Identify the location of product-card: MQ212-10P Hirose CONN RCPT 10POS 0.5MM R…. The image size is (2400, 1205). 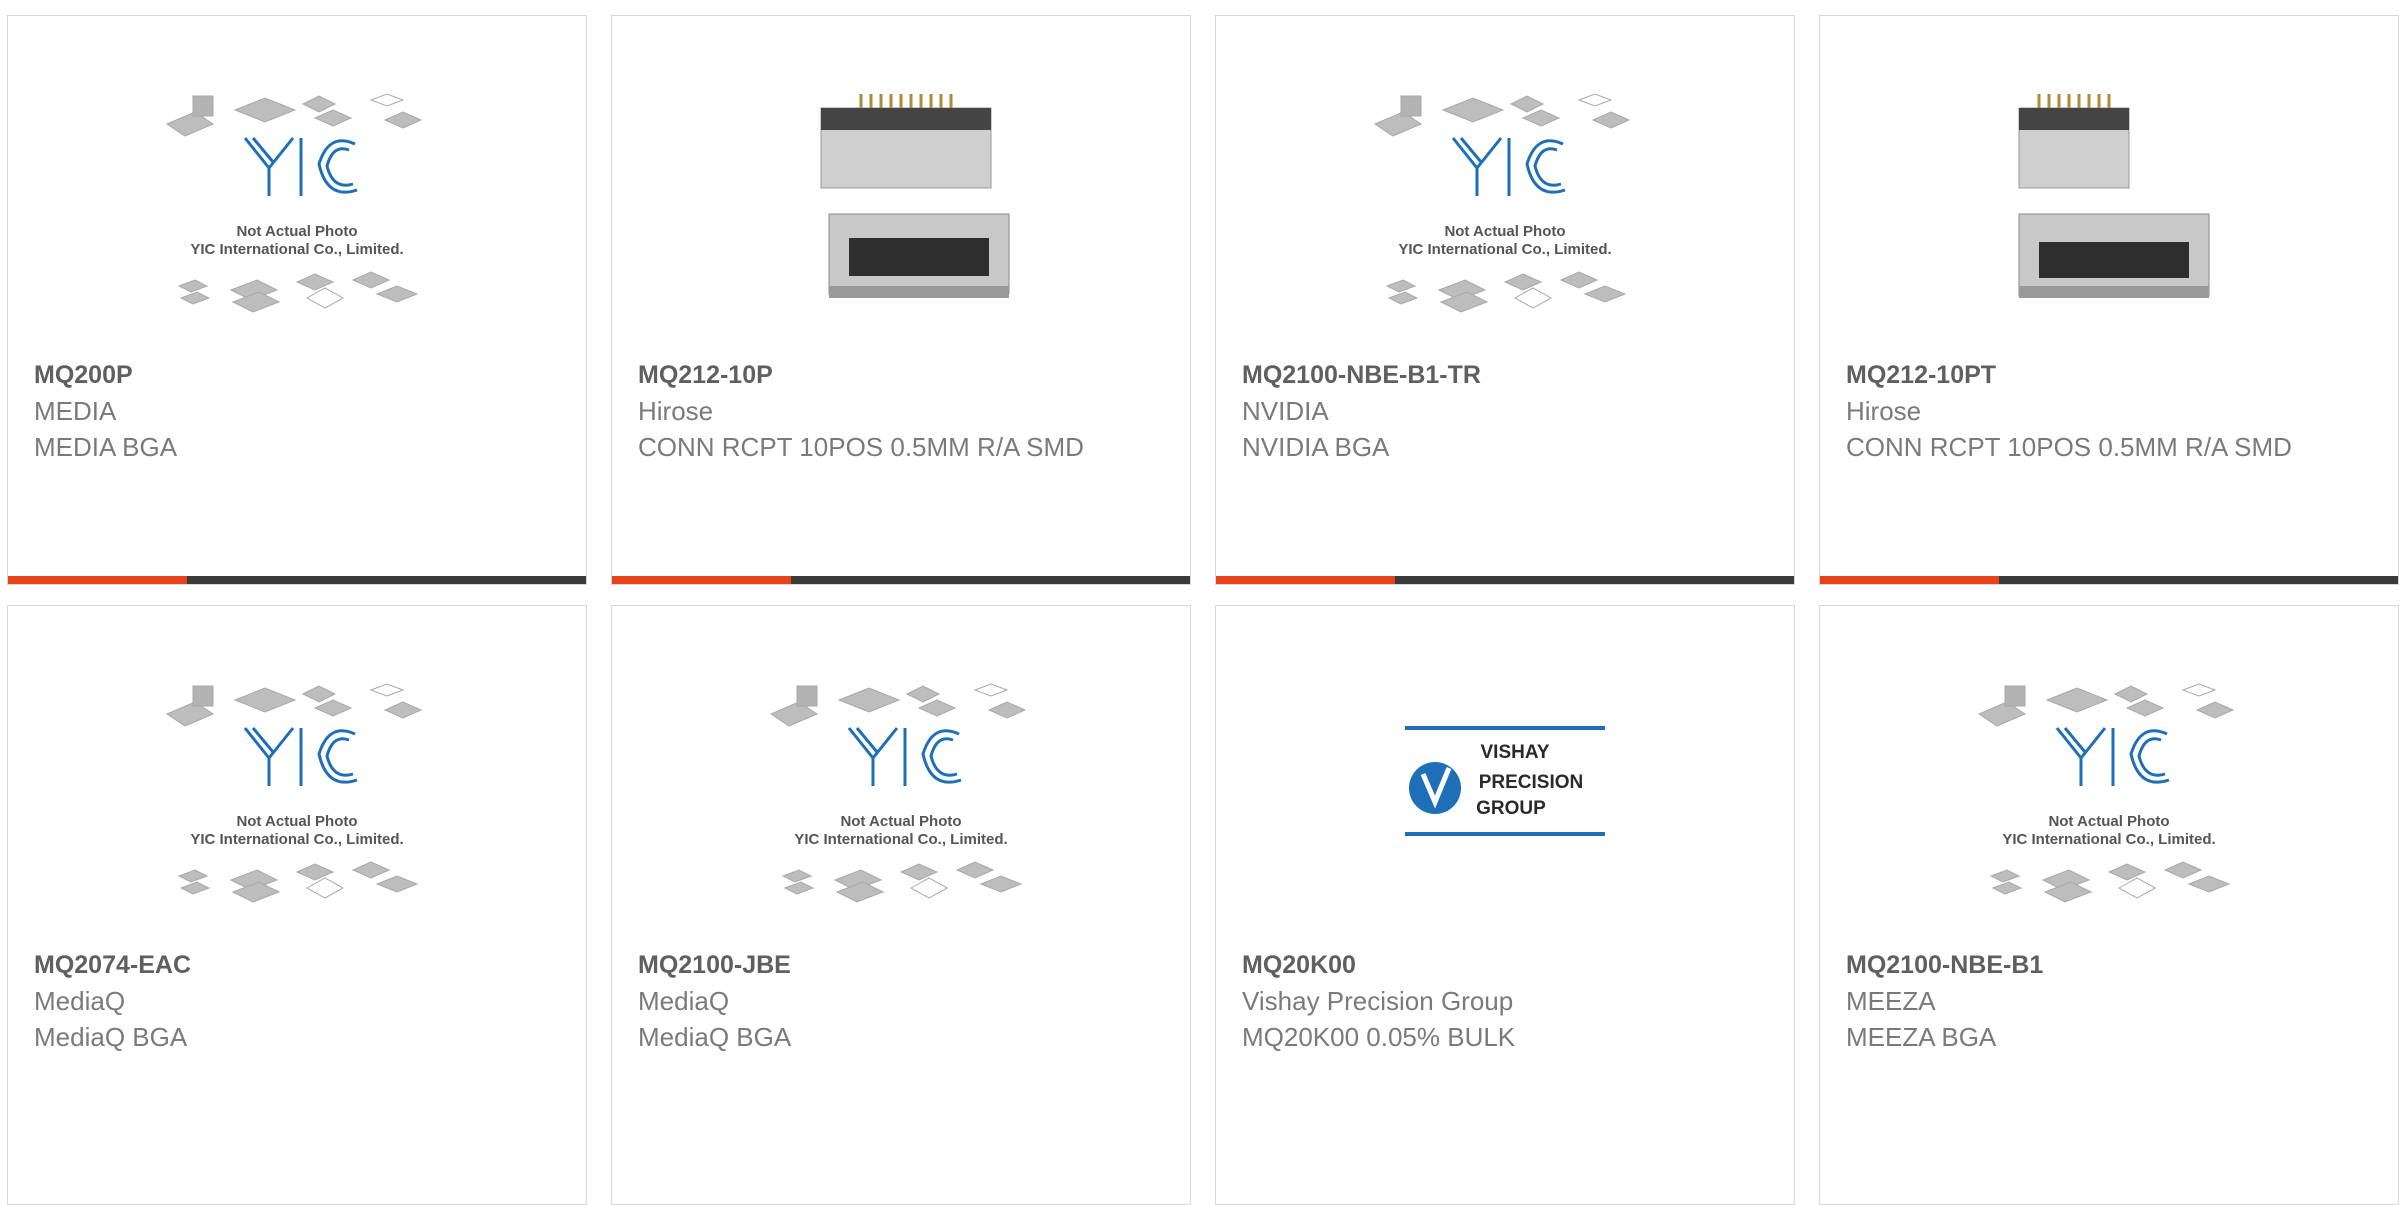
(901, 300).